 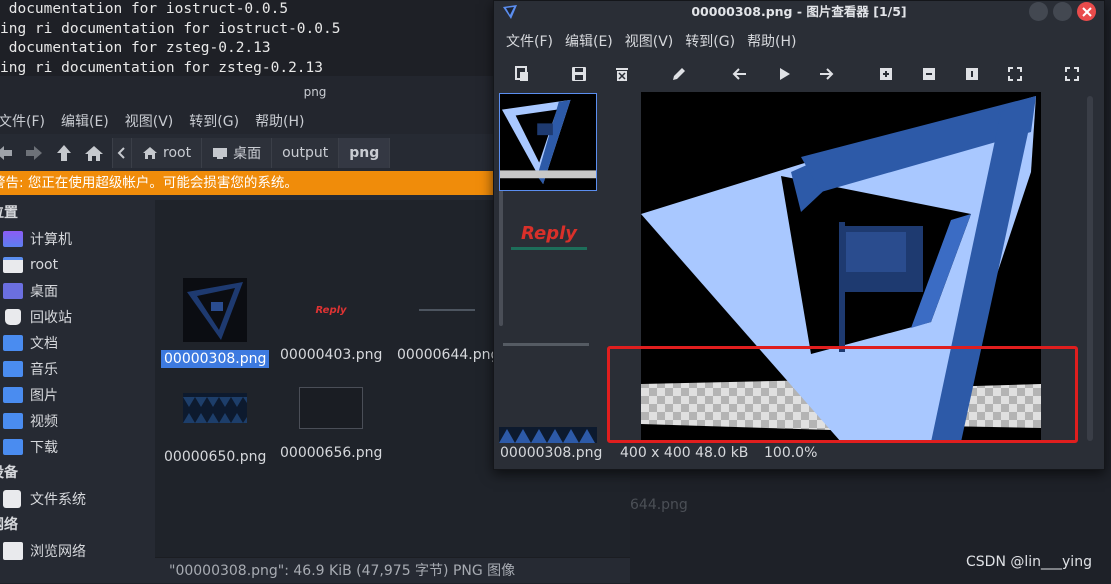 I want to click on breadcrumb-label: root, so click(x=177, y=153).